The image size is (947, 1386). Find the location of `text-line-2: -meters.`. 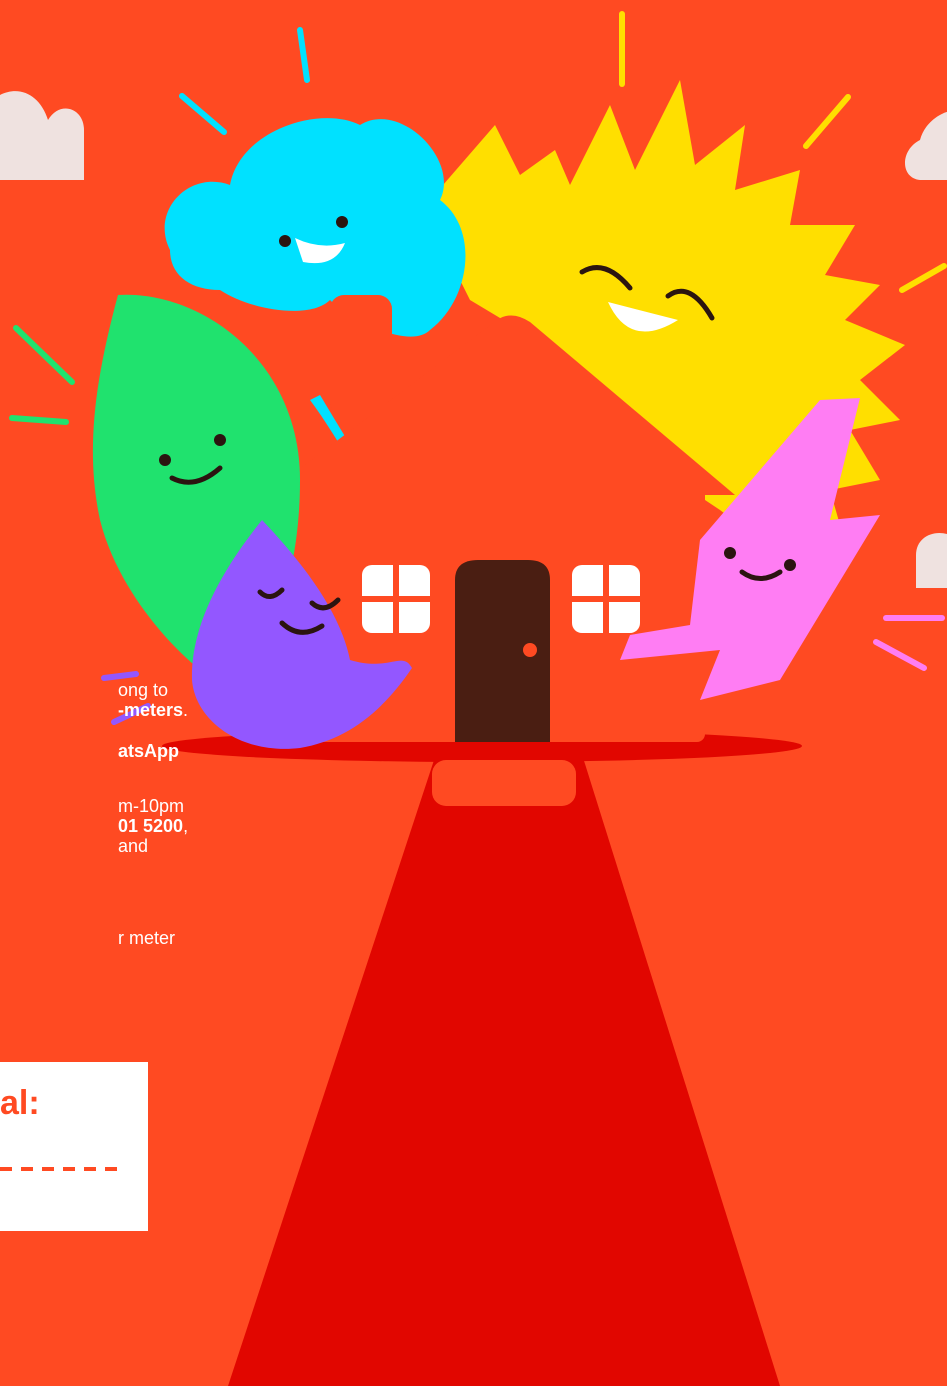

text-line-2: -meters. is located at coordinates (153, 710).